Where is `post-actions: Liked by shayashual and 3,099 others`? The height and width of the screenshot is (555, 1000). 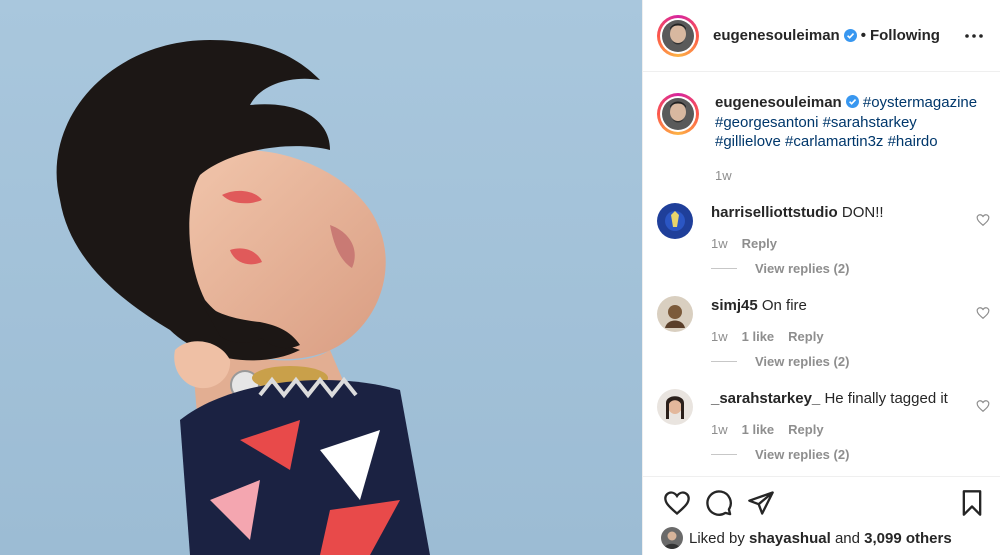 post-actions: Liked by shayashual and 3,099 others is located at coordinates (821, 515).